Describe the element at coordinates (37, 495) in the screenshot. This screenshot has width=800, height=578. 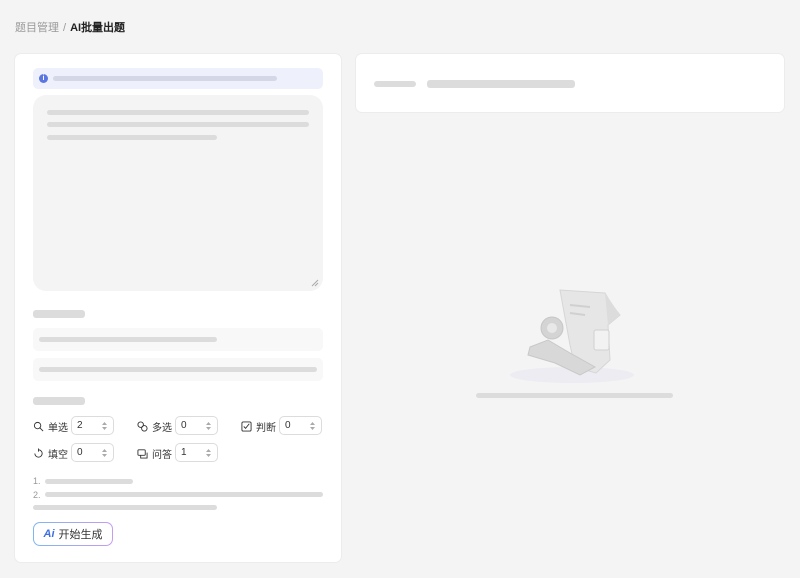
I see `note-number-2: 2.` at that location.